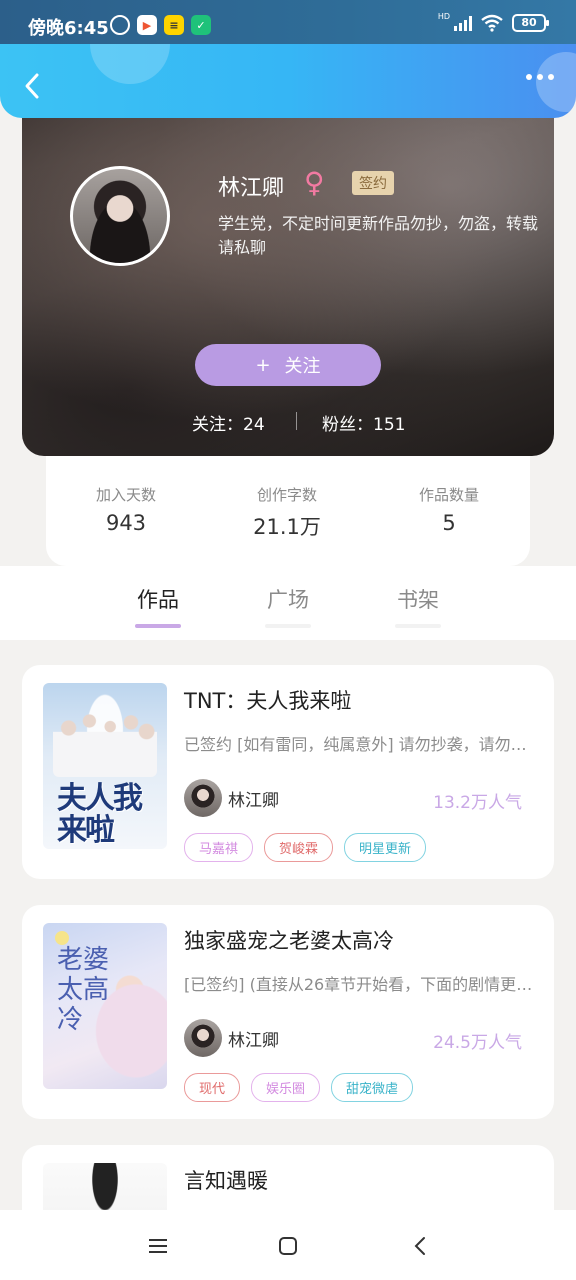  I want to click on alarm-icon, so click(120, 25).